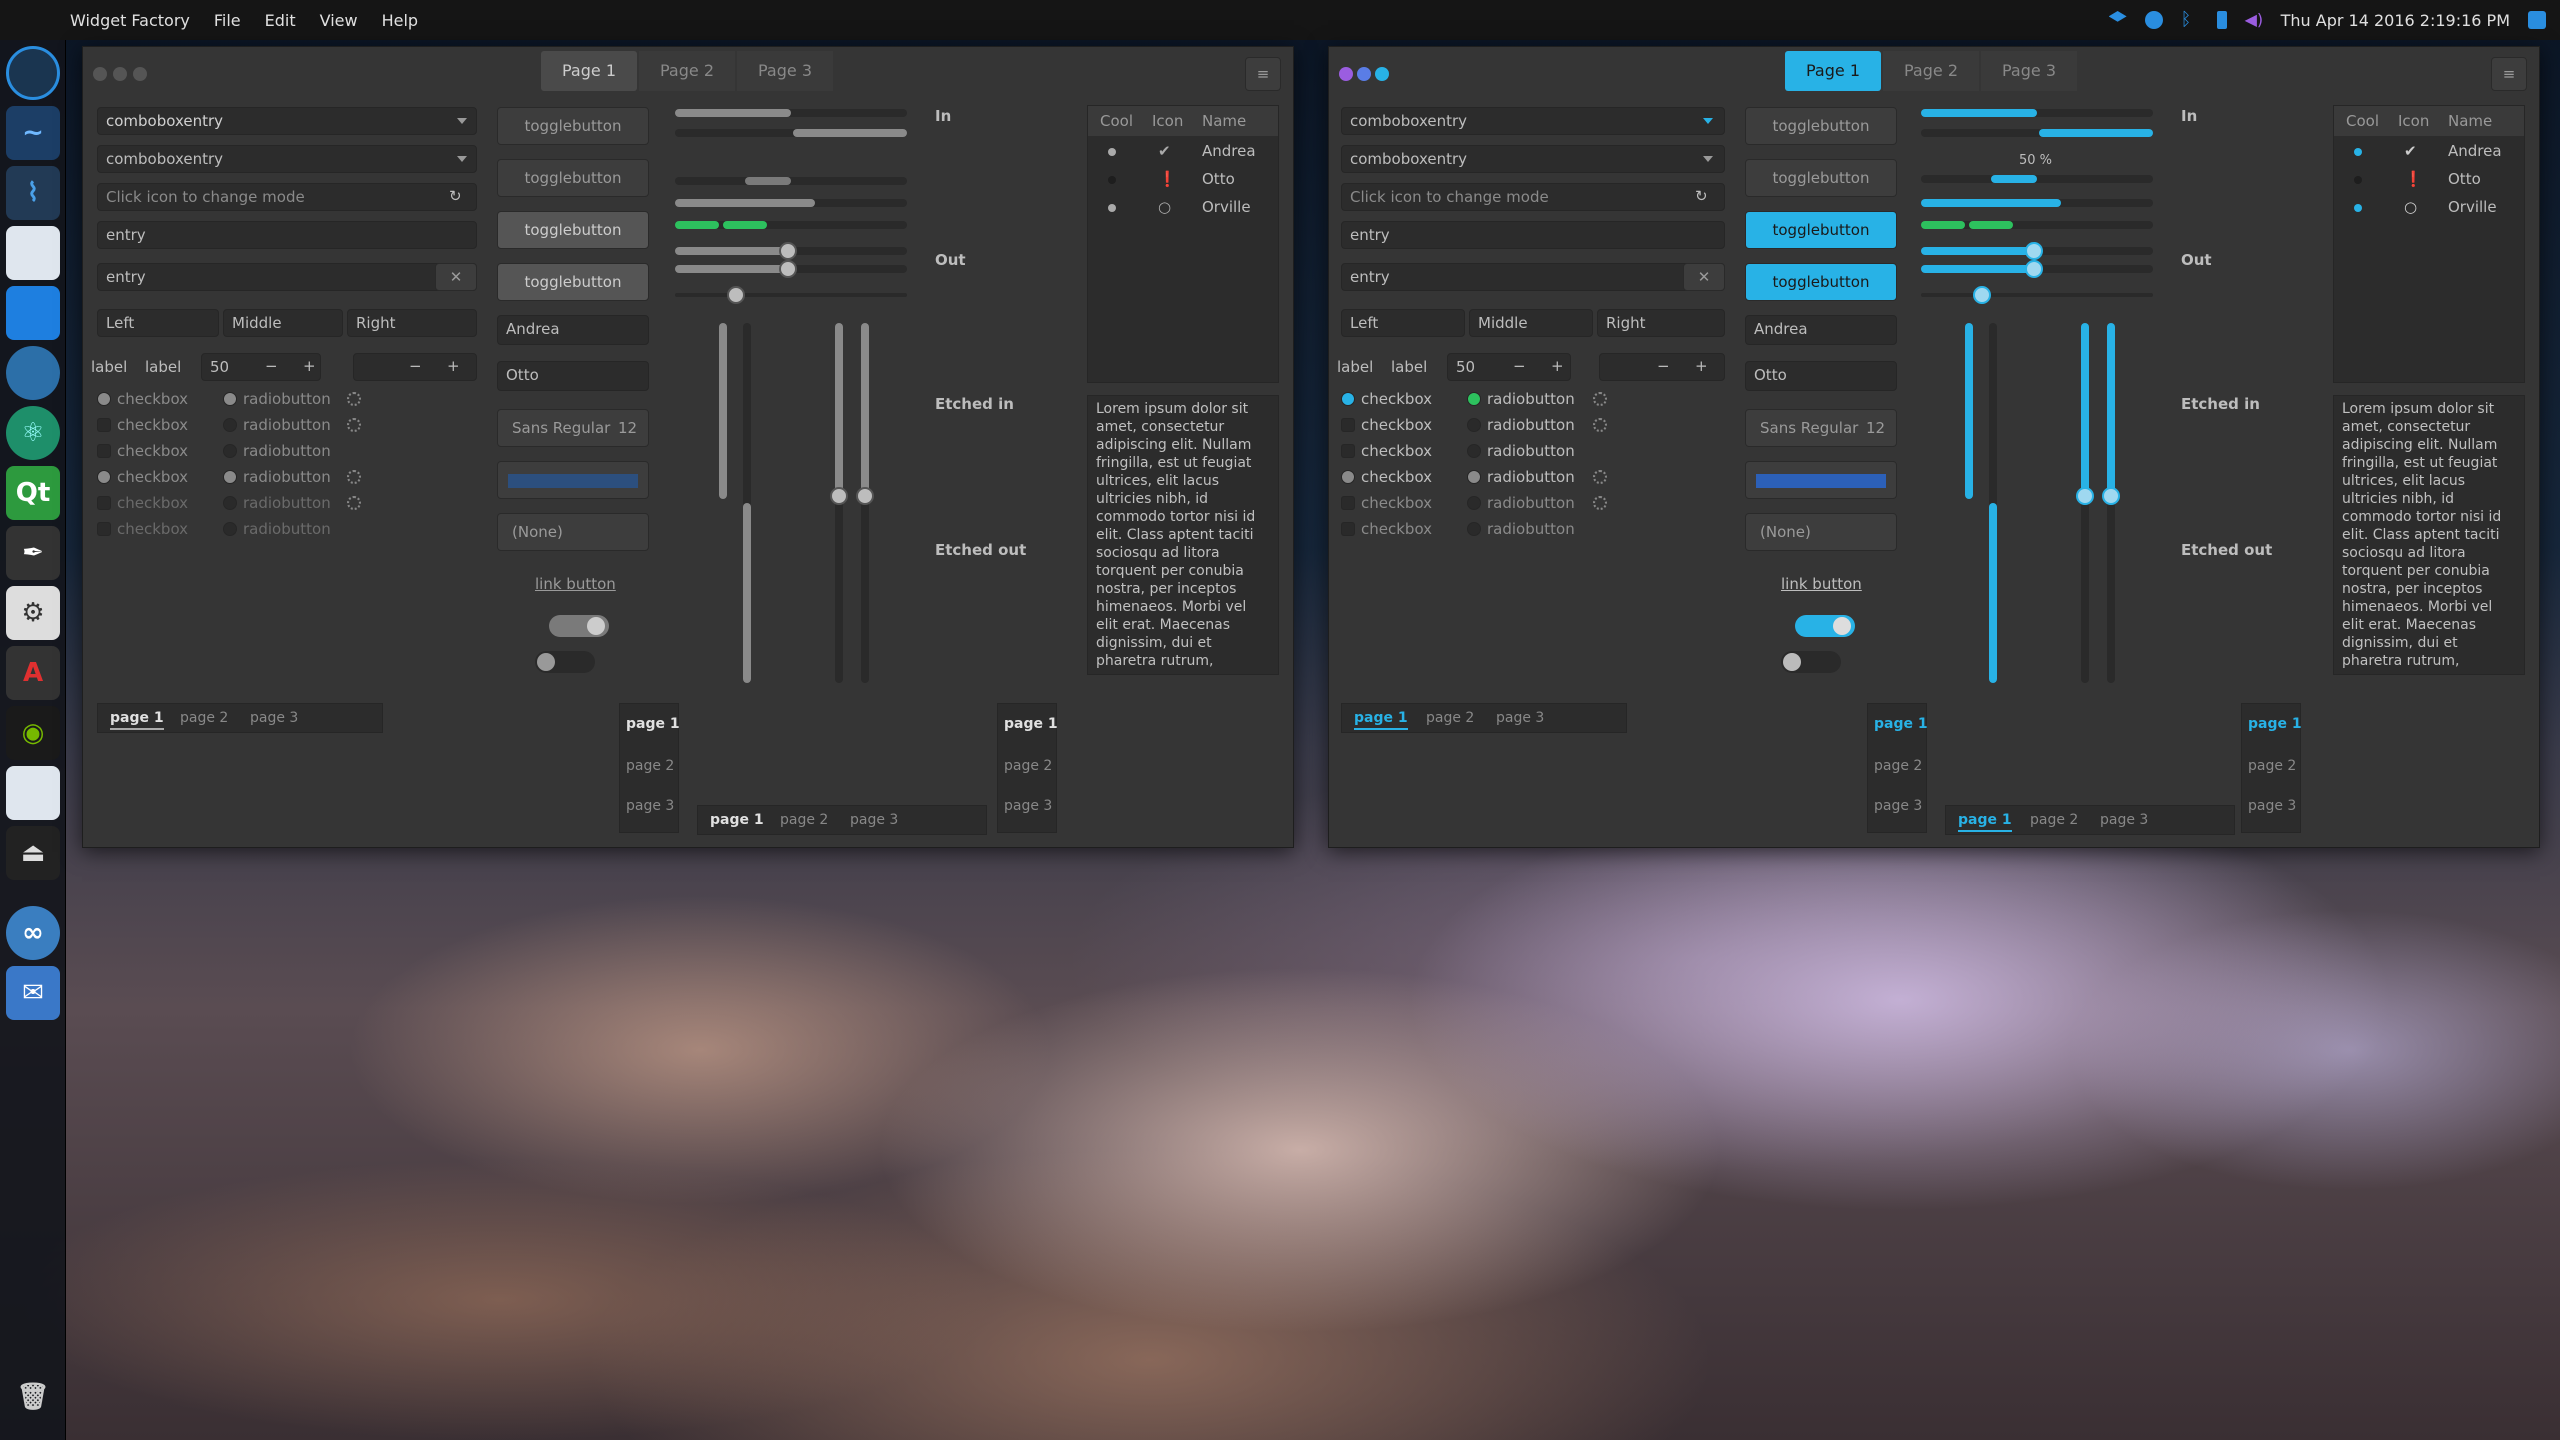 This screenshot has height=1440, width=2560. What do you see at coordinates (33, 613) in the screenshot?
I see `settings-icon: ⚙` at bounding box center [33, 613].